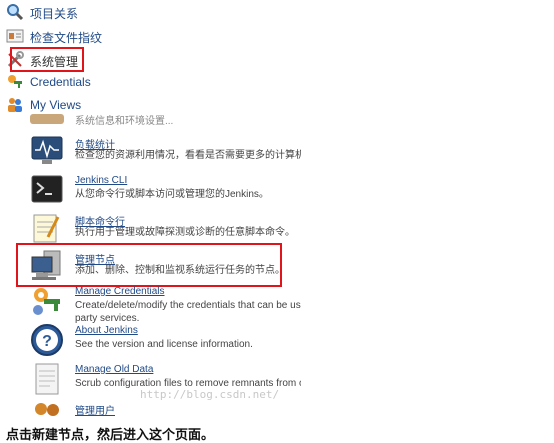 This screenshot has height=443, width=554. I want to click on sidebar-item-label: My Views, so click(56, 105).